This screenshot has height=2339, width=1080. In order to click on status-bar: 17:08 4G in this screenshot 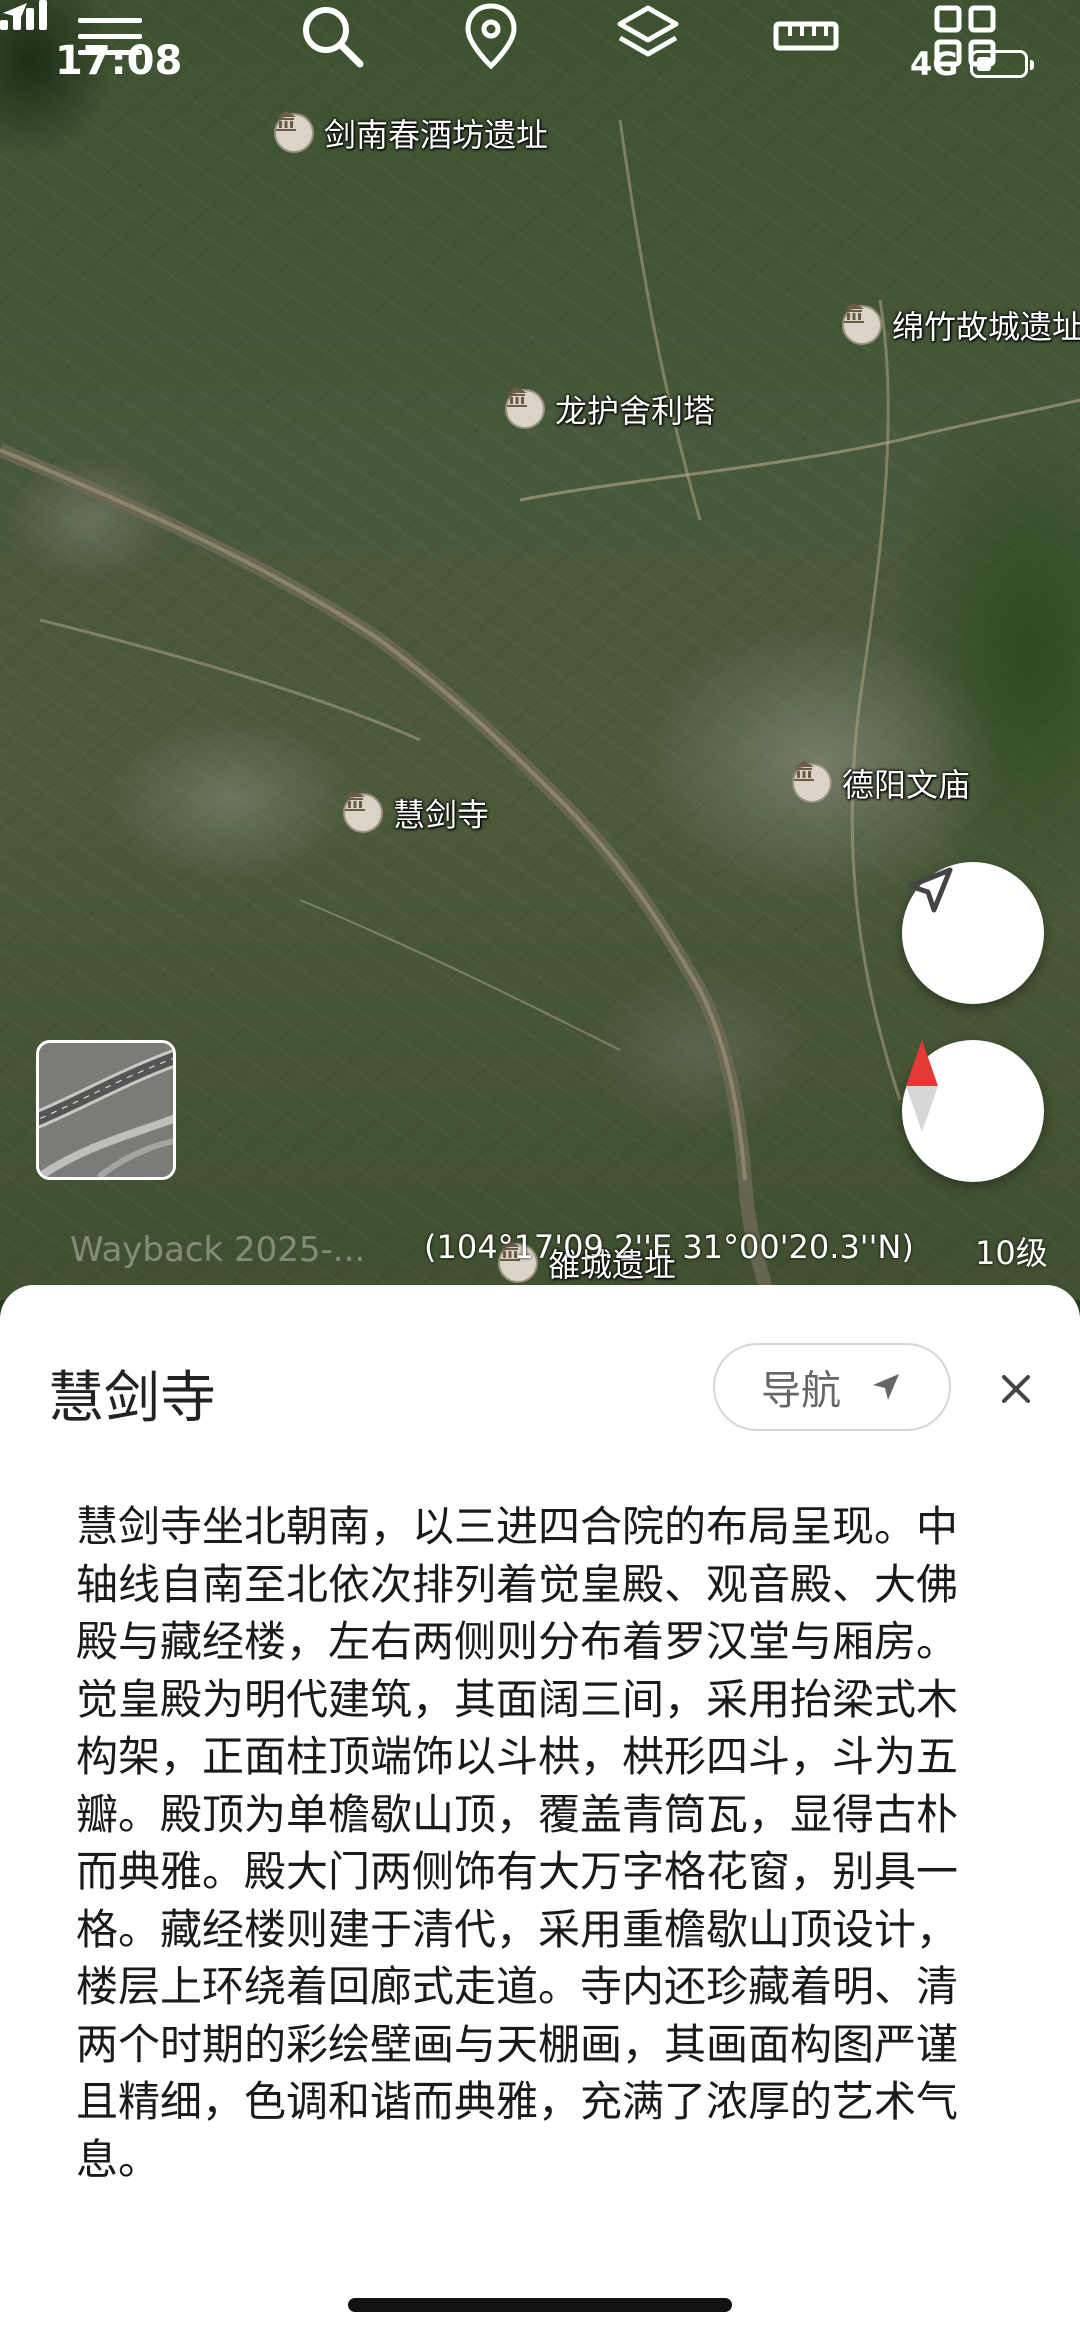, I will do `click(540, 65)`.